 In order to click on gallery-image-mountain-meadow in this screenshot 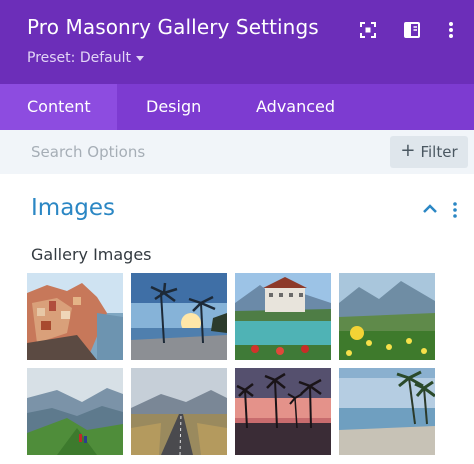, I will do `click(387, 316)`.